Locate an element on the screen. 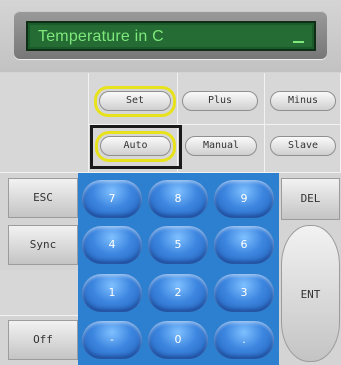  display-text: Temperature in C is located at coordinates (101, 36).